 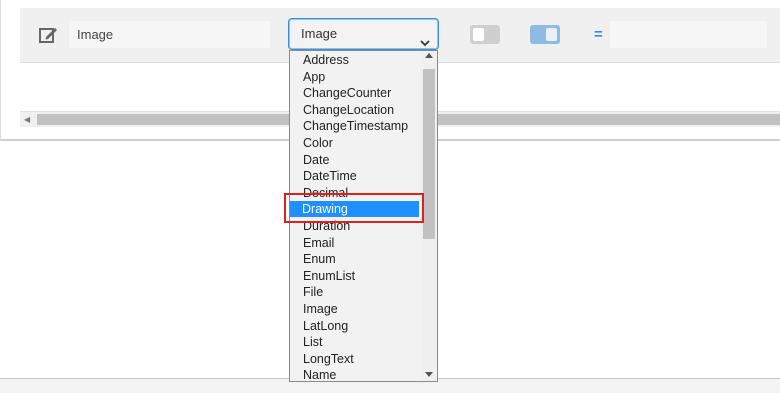 I want to click on column-name-field: Image, so click(x=169, y=34).